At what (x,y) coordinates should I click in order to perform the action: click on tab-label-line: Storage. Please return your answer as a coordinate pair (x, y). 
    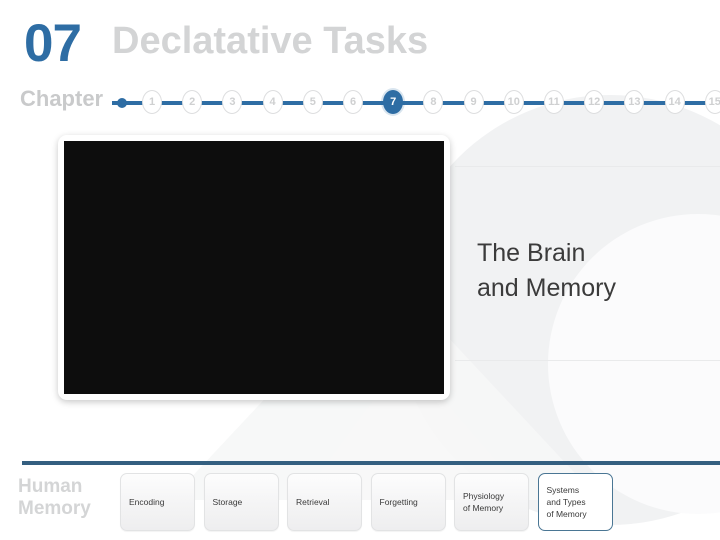
    Looking at the image, I should click on (227, 501).